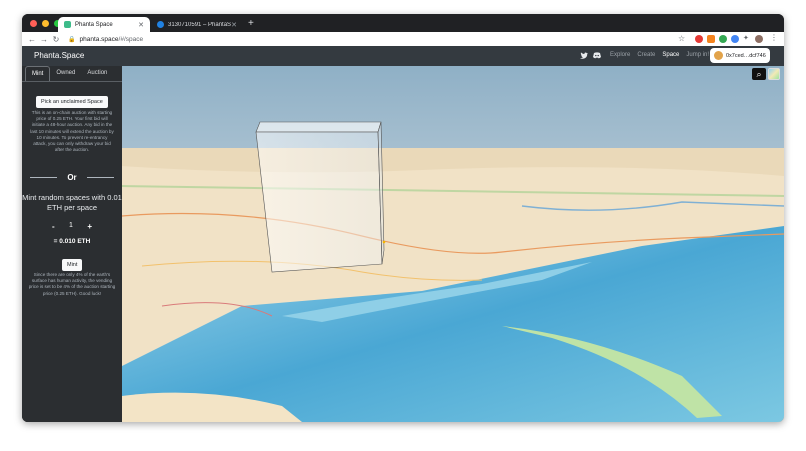 This screenshot has height=451, width=806. Describe the element at coordinates (697, 55) in the screenshot. I see `nav-jump-in: Jump in!` at that location.